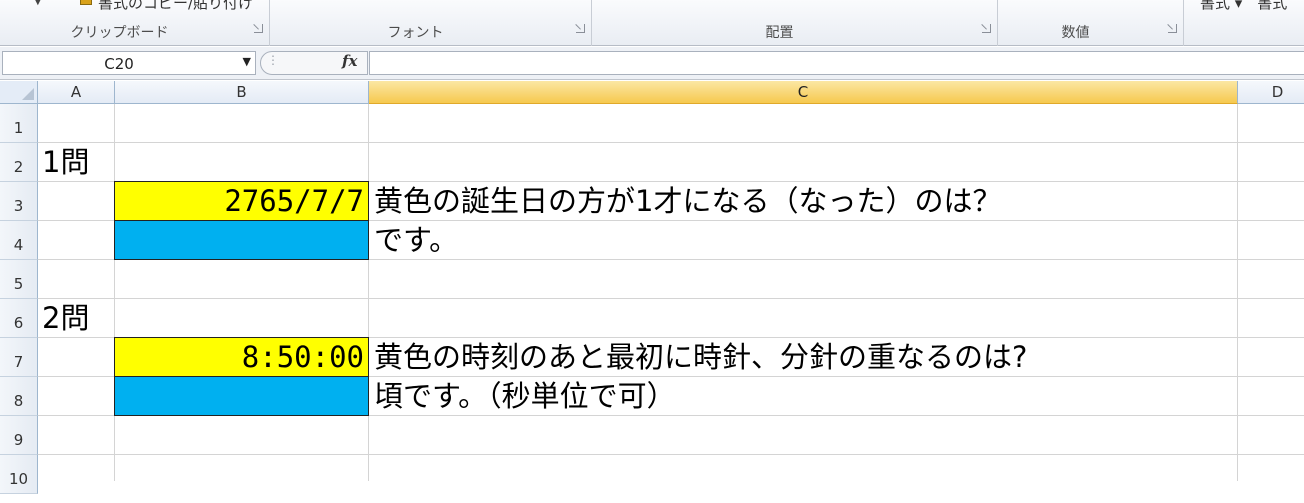  I want to click on ribbon-group-clipboard: クリップボード, so click(135, 23).